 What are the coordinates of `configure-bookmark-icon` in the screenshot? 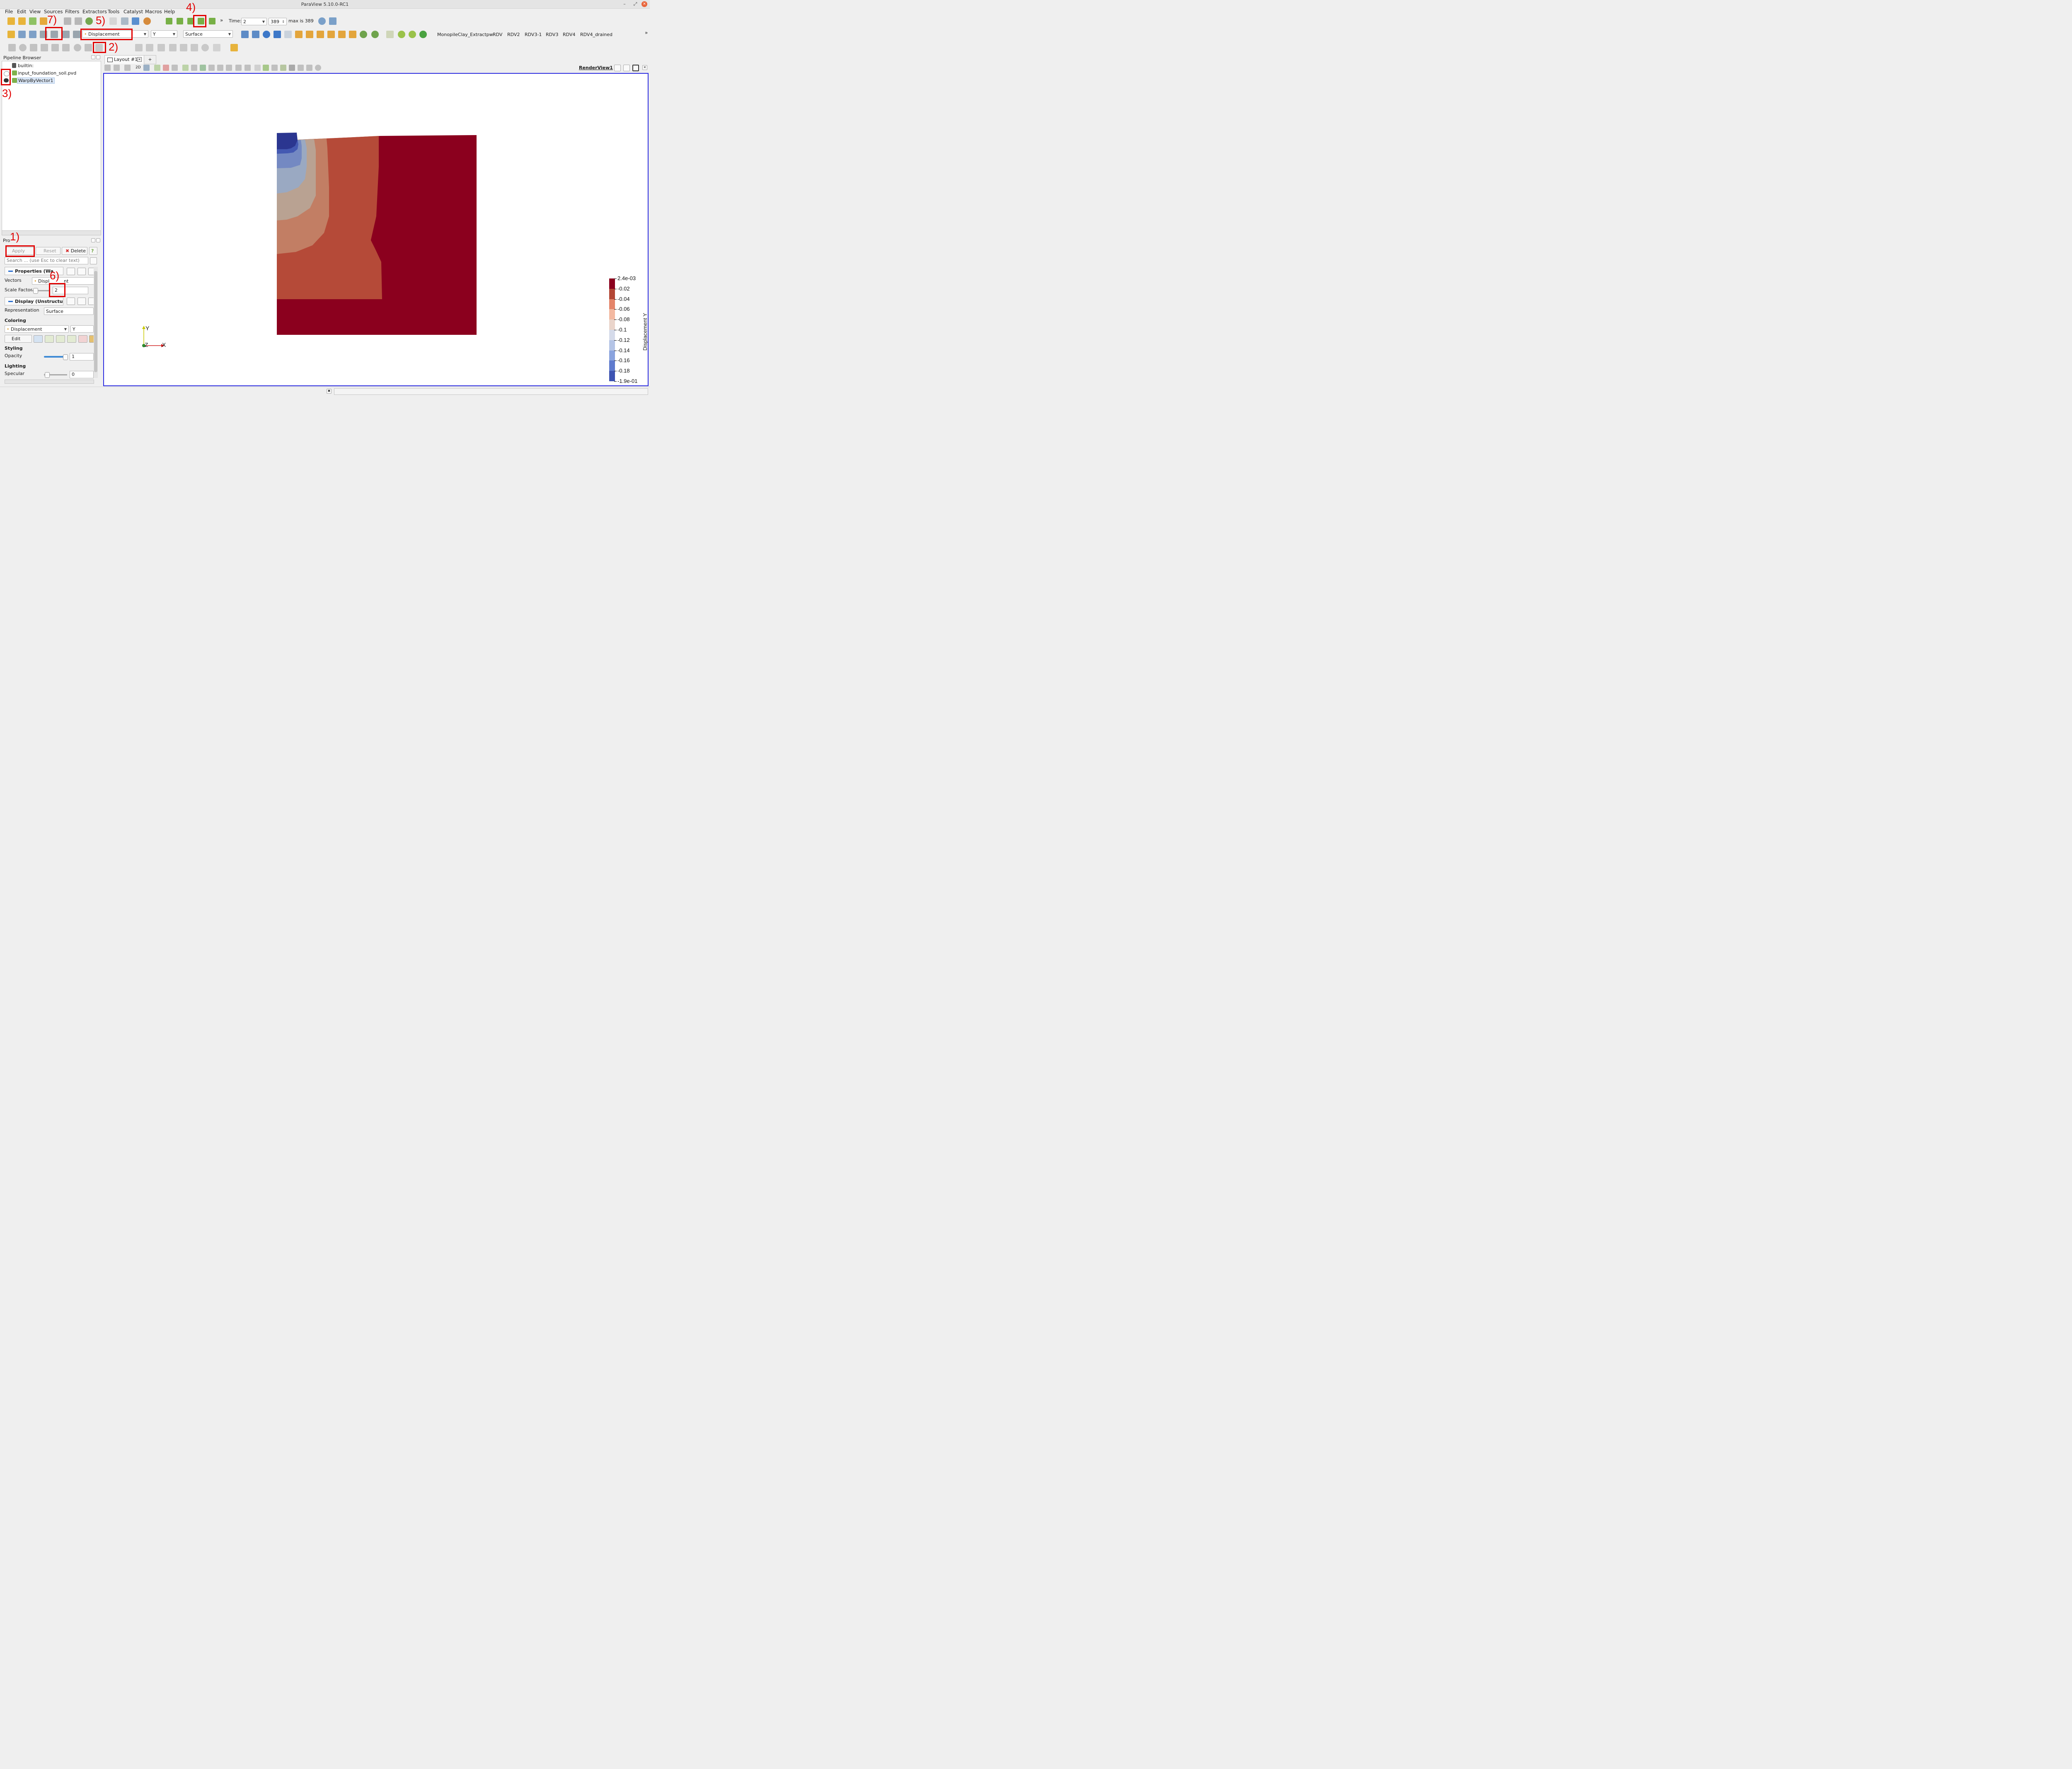 It's located at (401, 34).